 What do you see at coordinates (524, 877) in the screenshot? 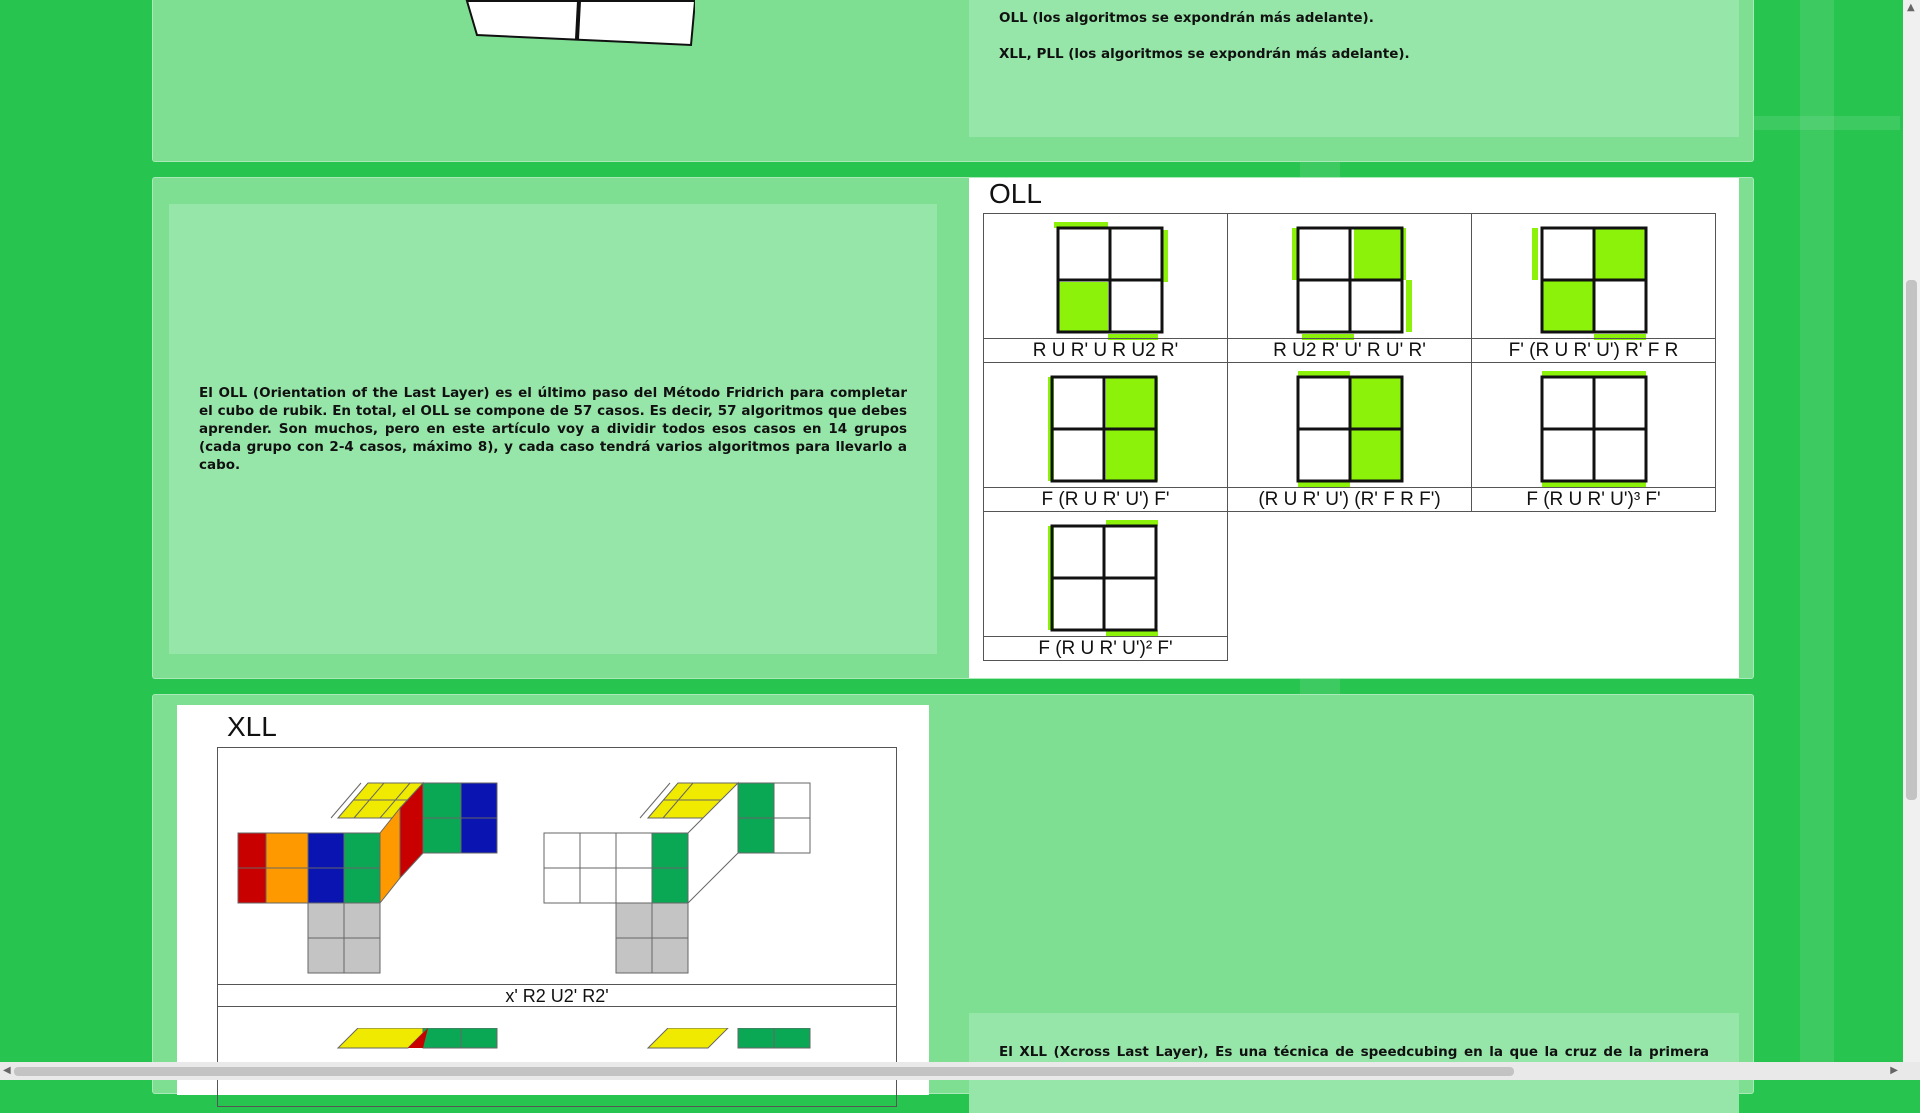
I see `xll-case-1-icon` at bounding box center [524, 877].